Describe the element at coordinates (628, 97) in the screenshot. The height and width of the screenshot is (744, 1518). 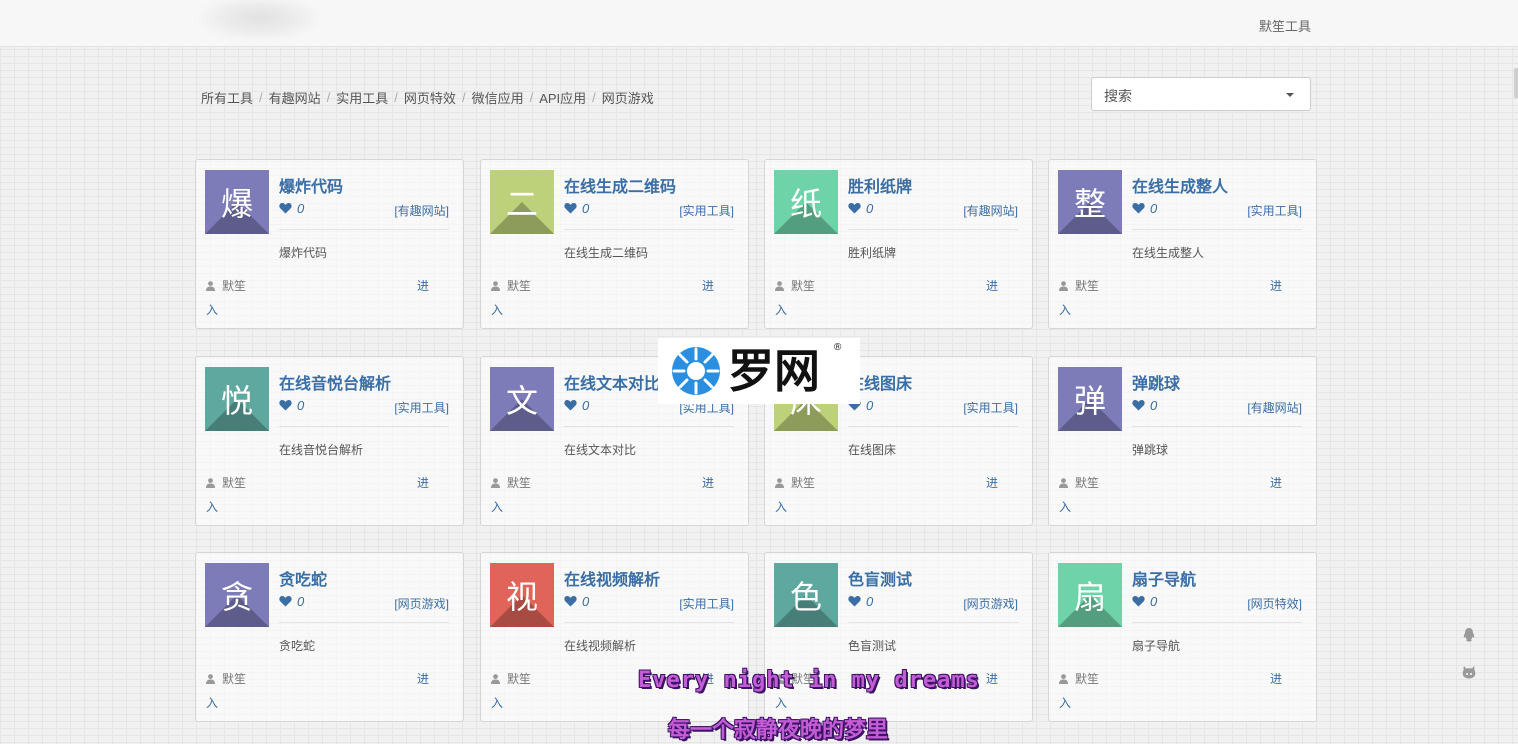
I see `crumb-web-games: 网页游戏` at that location.